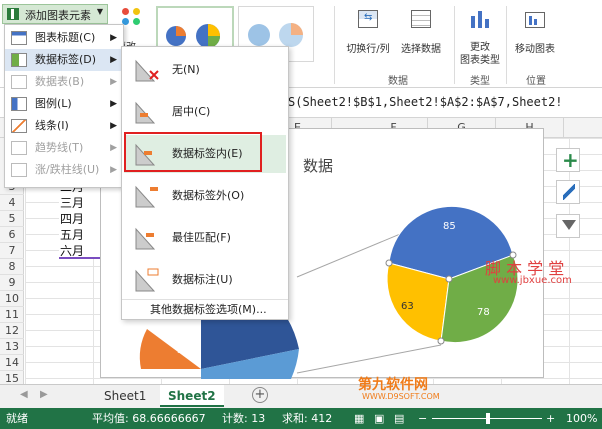 The width and height of the screenshot is (602, 429). I want to click on menu-item-chart-title: 图表标题(C) ▶, so click(64, 38).